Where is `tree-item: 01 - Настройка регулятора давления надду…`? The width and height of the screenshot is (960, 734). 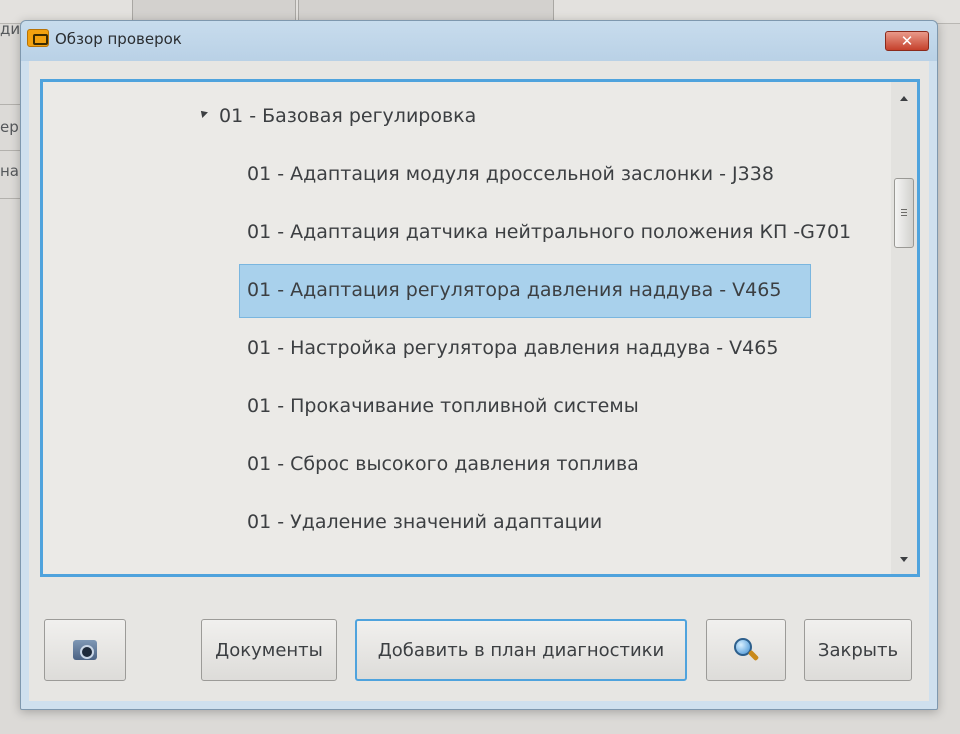
tree-item: 01 - Настройка регулятора давления надду… is located at coordinates (512, 348).